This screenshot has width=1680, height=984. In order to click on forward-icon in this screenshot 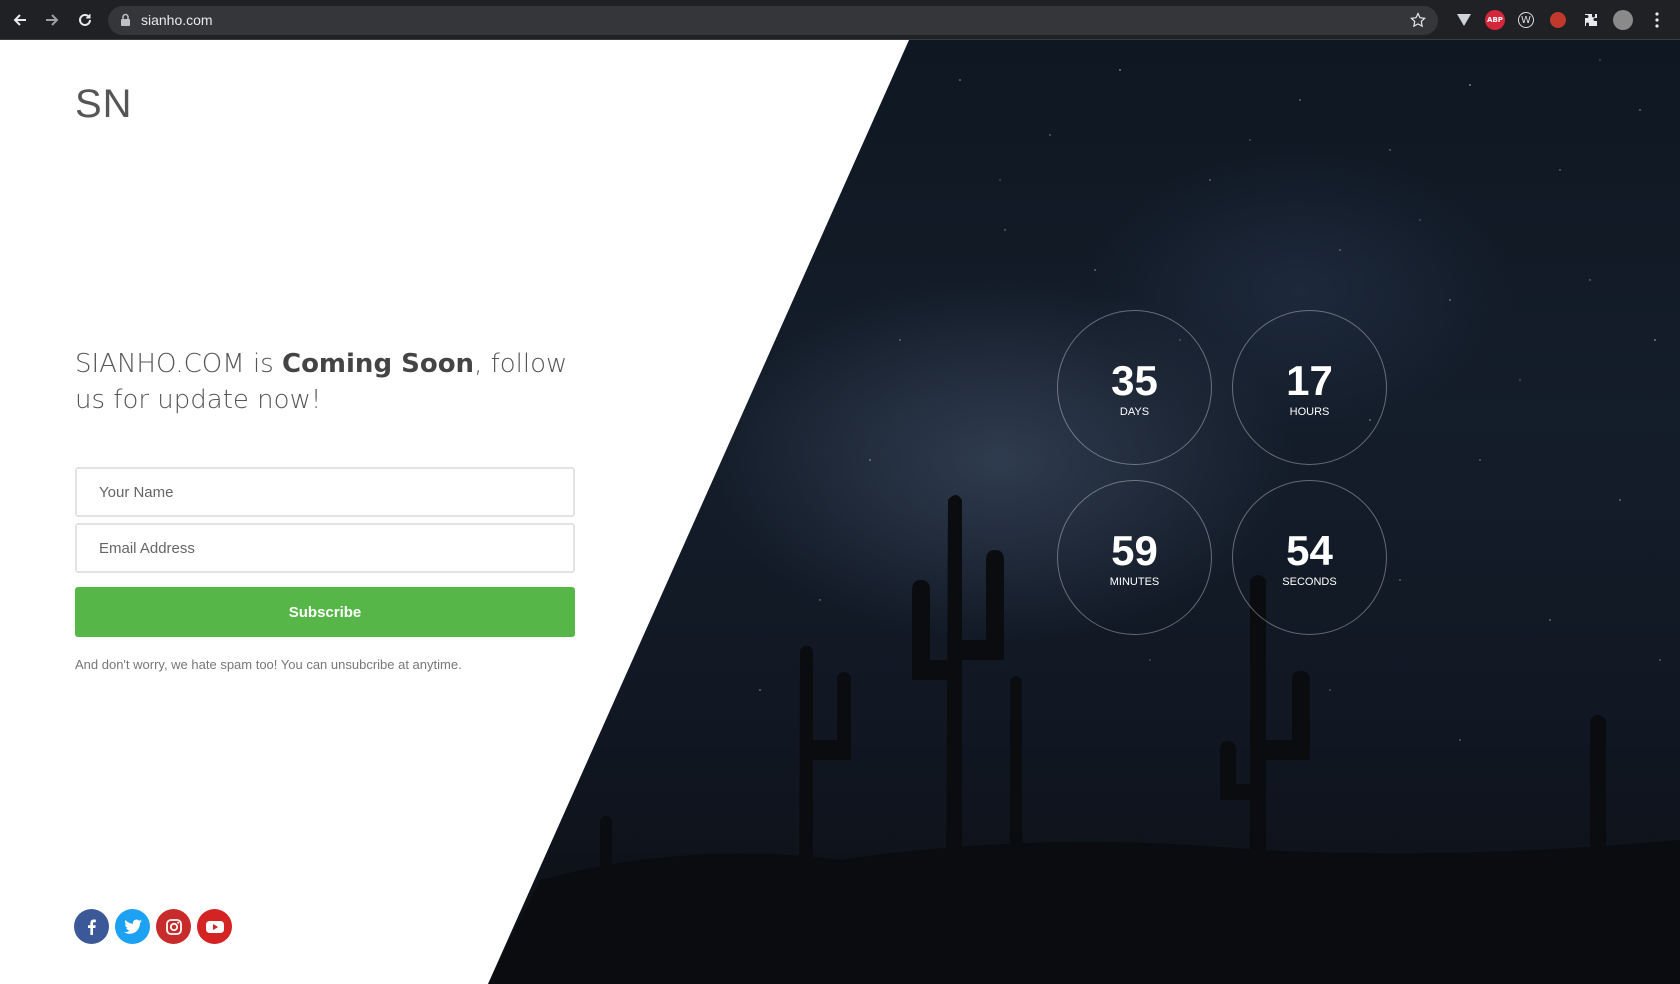, I will do `click(52, 20)`.